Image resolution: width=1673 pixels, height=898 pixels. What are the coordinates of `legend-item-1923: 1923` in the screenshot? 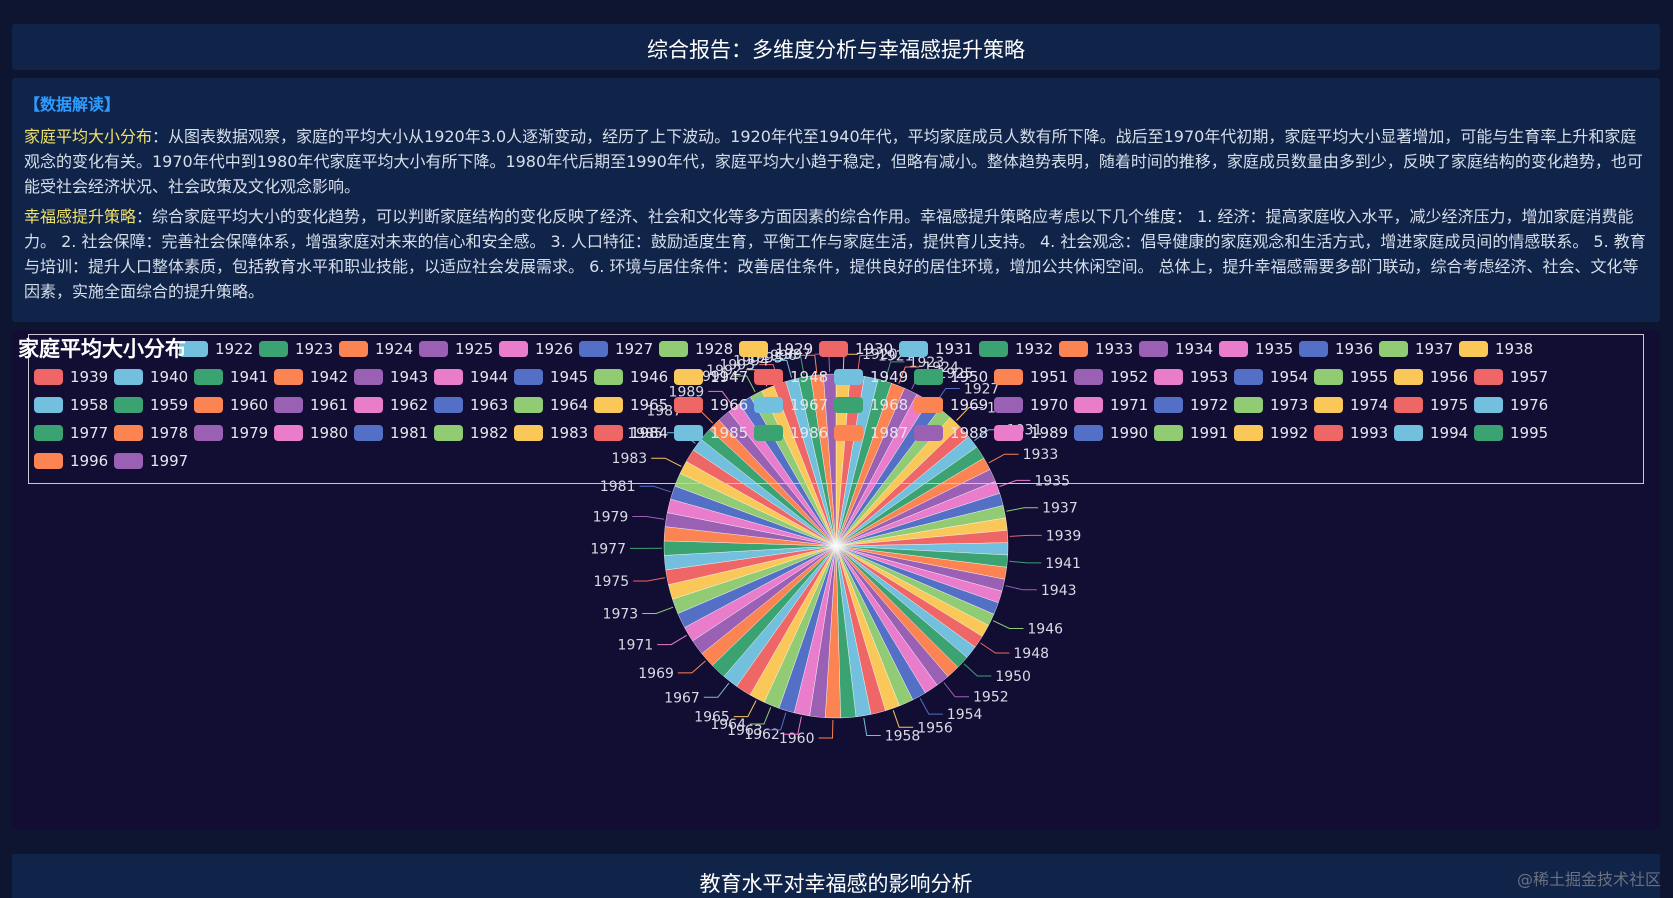 It's located at (296, 349).